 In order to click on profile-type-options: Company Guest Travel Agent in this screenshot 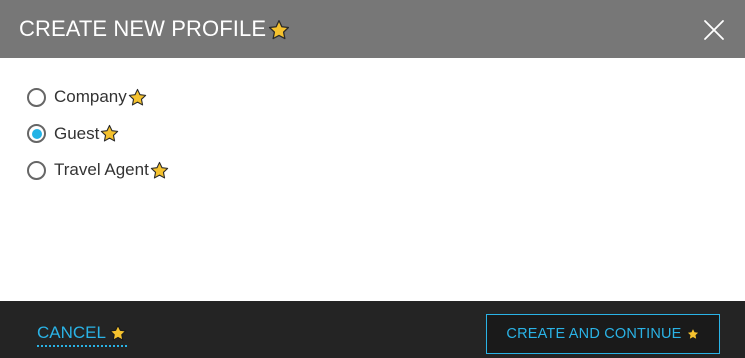, I will do `click(98, 140)`.